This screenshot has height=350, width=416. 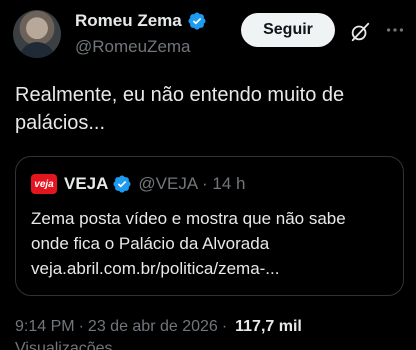 What do you see at coordinates (133, 47) in the screenshot?
I see `author-handle: @RomeuZema` at bounding box center [133, 47].